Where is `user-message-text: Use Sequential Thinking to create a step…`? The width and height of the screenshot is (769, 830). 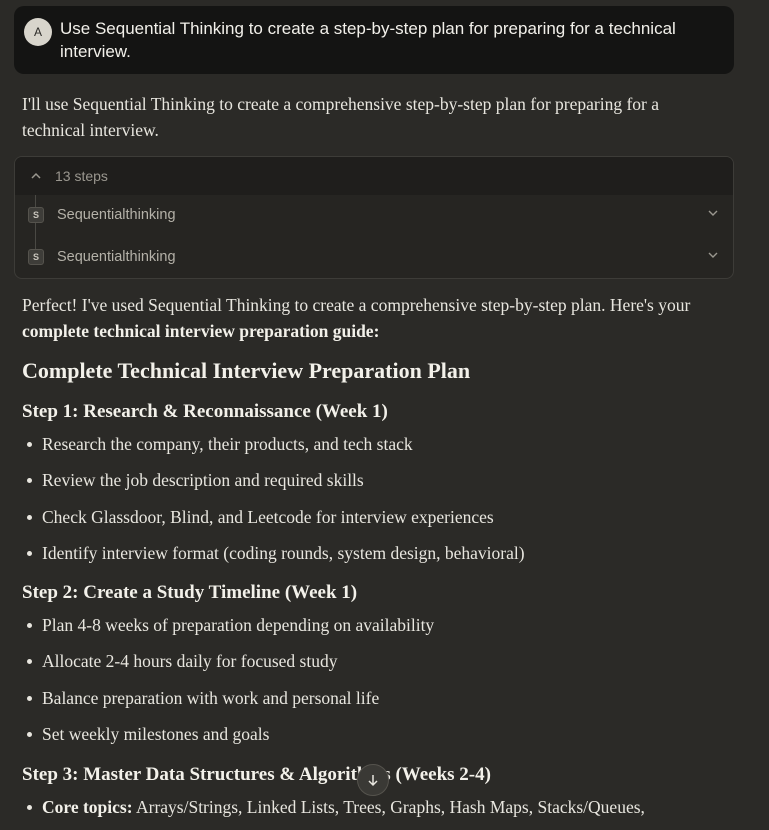
user-message-text: Use Sequential Thinking to create a step… is located at coordinates (368, 40).